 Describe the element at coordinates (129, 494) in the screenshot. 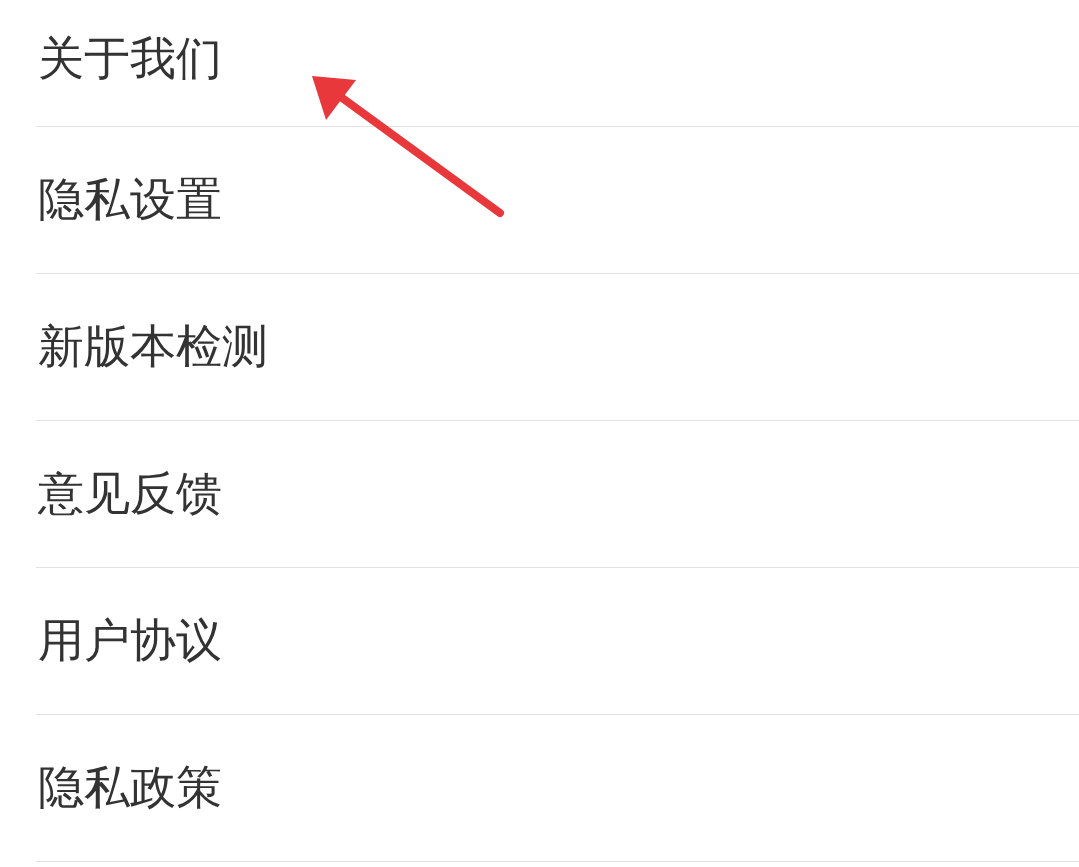

I see `menu-item: 意见反馈` at that location.